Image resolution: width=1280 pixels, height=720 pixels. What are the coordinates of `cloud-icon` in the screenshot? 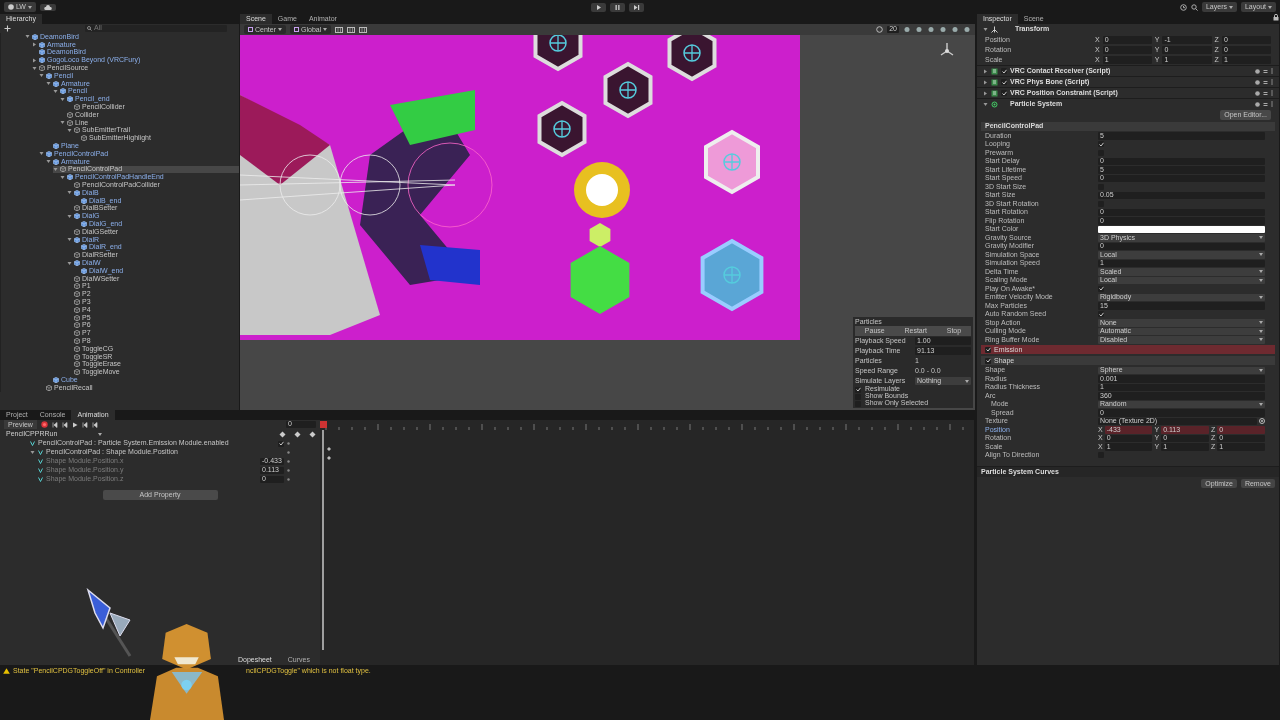 It's located at (48, 7).